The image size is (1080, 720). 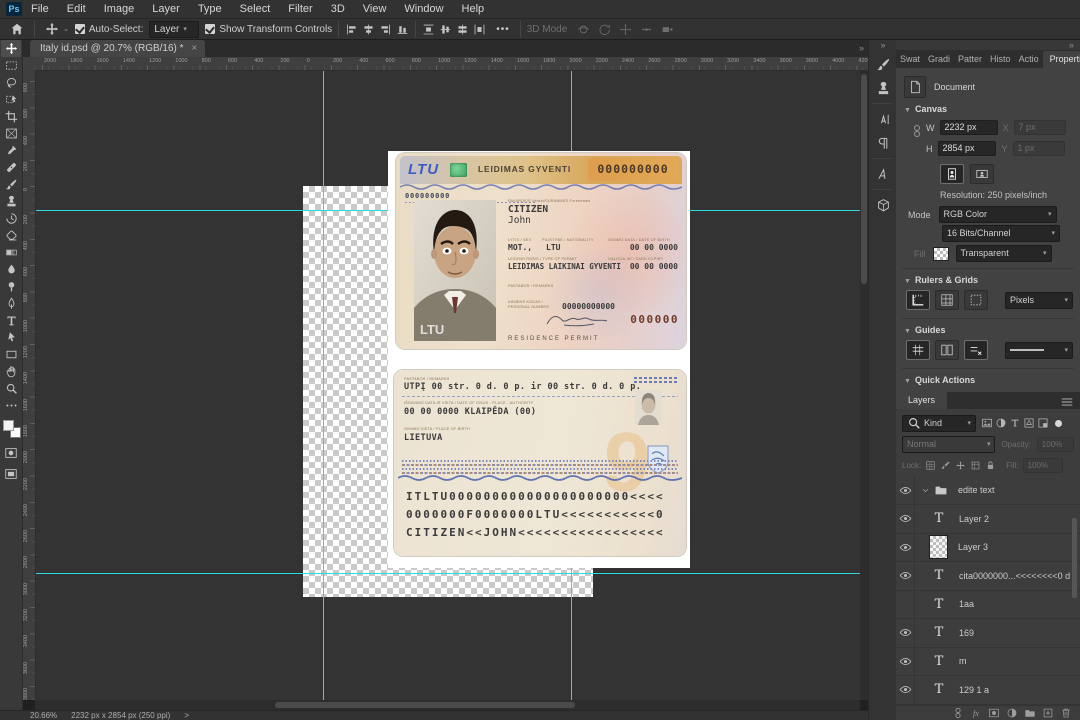 I want to click on auto-select-target-dropdown: Layer ▾, so click(x=174, y=29).